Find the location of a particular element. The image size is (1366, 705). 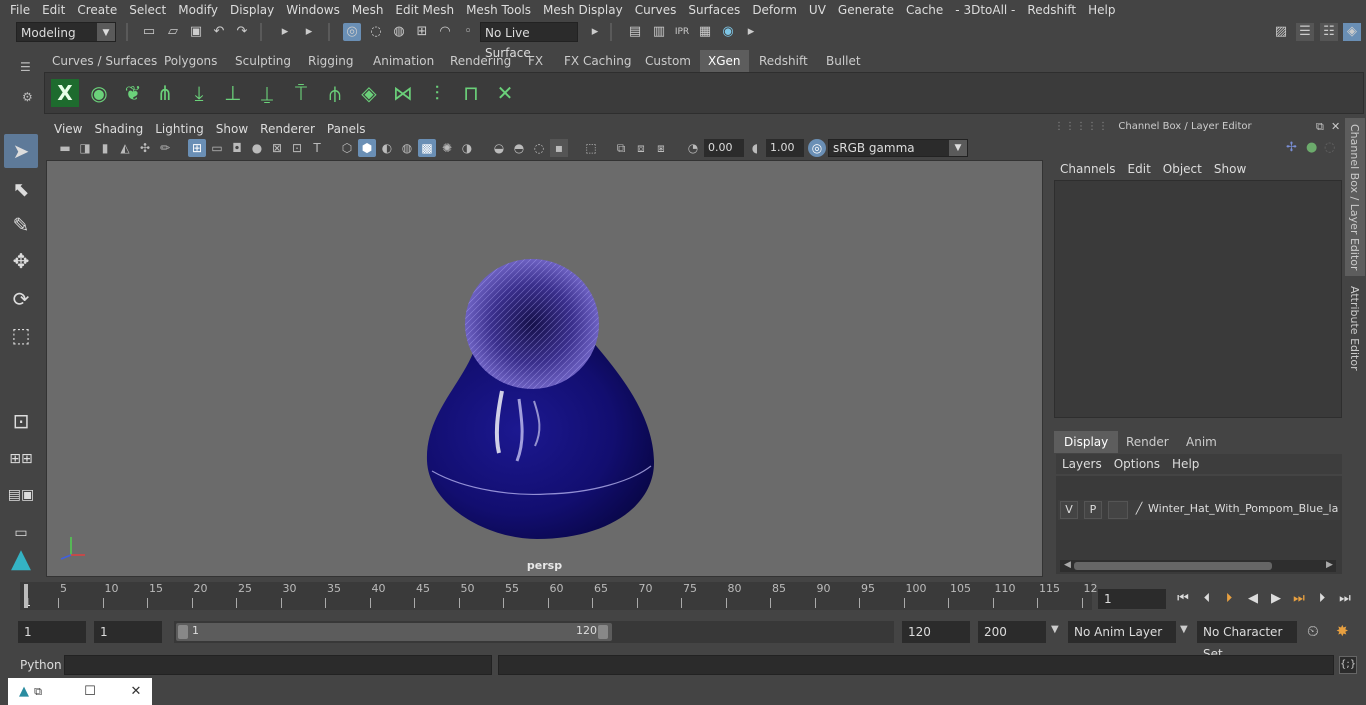

shelf-tab-sculpting: Sculpting is located at coordinates (263, 61).